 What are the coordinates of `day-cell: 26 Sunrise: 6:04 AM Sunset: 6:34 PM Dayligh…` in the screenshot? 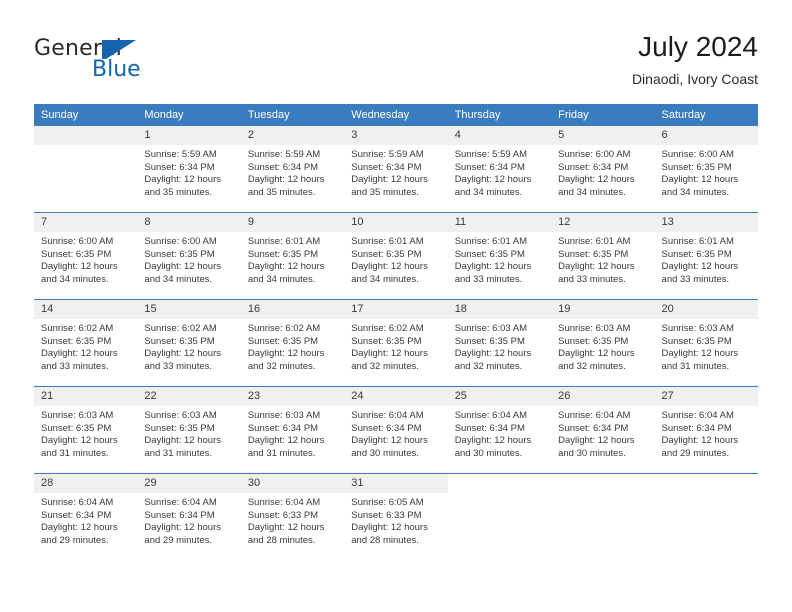 It's located at (603, 430).